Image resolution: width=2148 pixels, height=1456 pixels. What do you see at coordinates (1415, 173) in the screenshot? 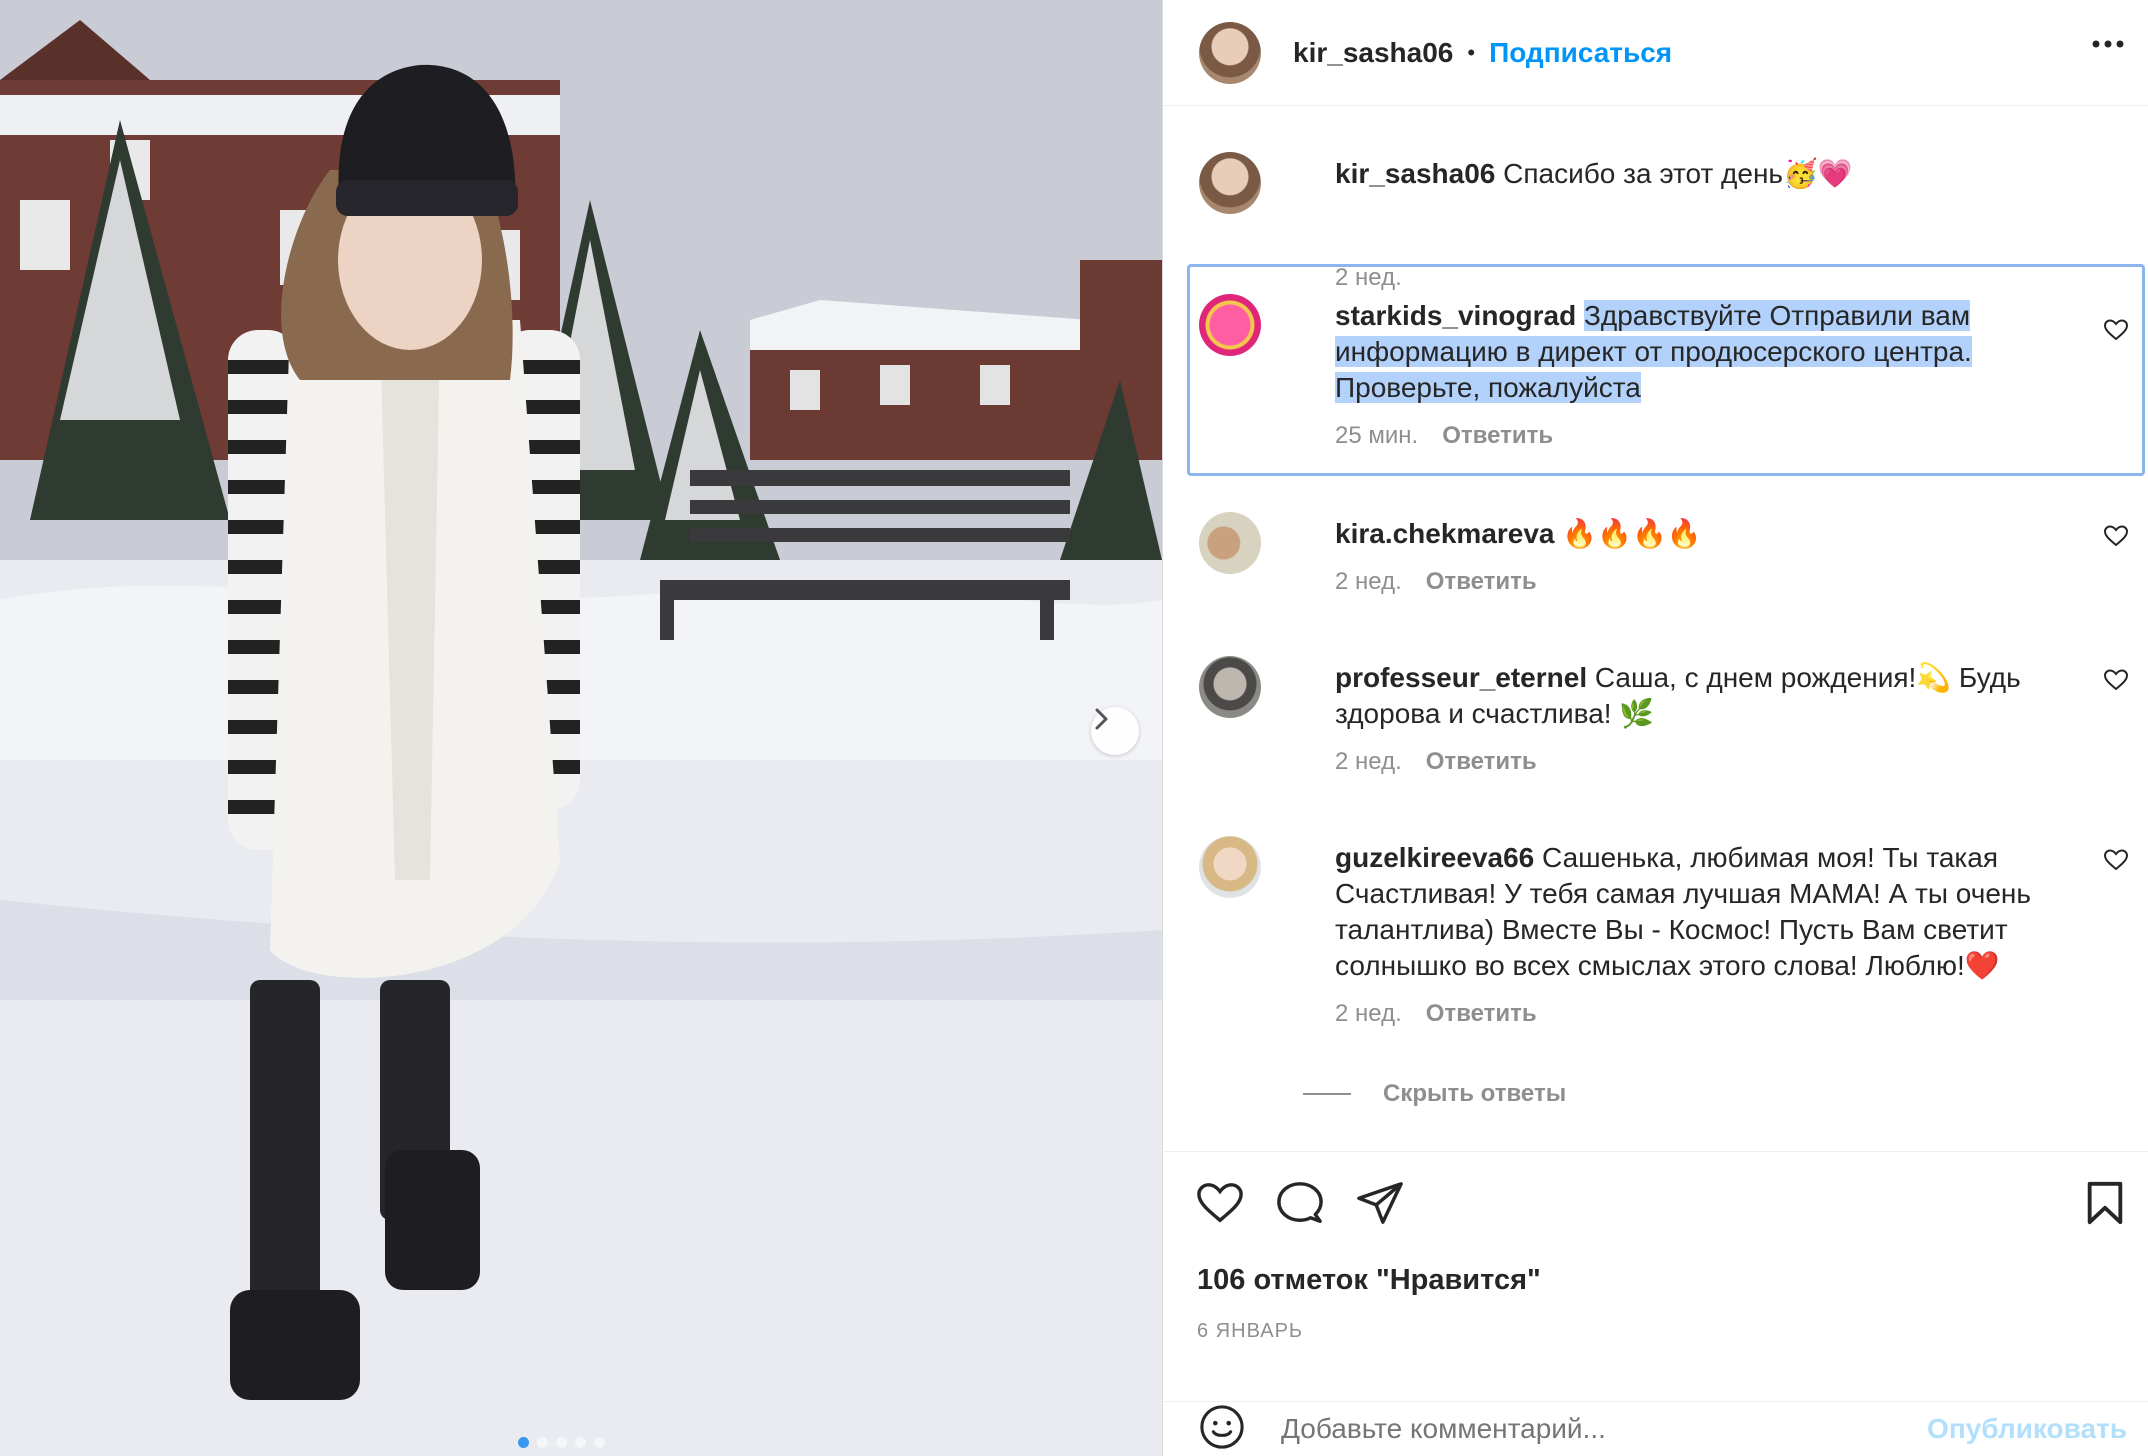
I see `caption-username: kir_sasha06` at bounding box center [1415, 173].